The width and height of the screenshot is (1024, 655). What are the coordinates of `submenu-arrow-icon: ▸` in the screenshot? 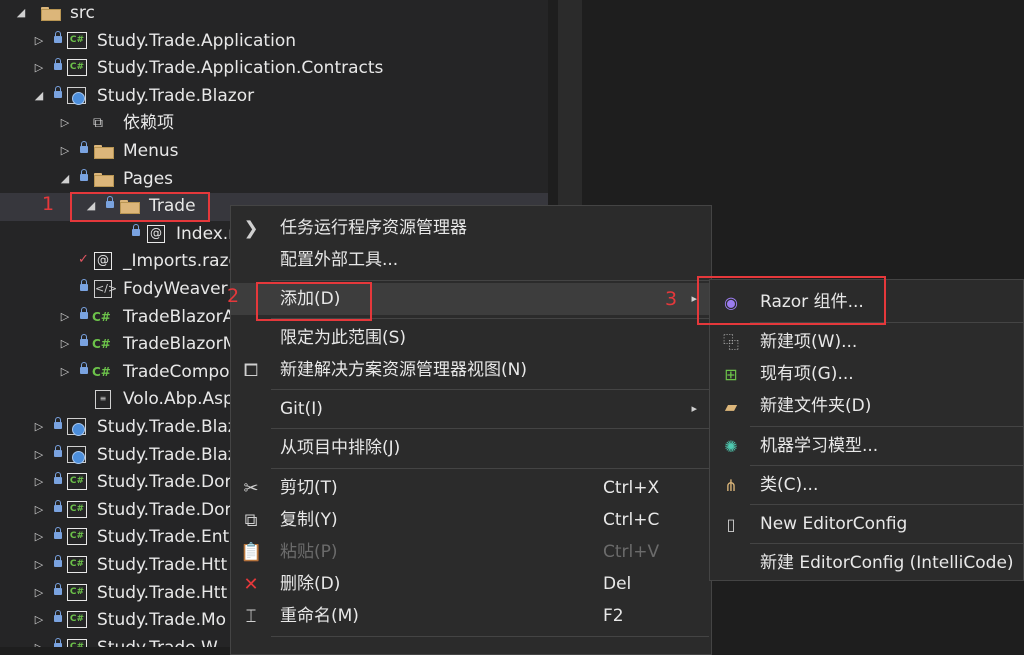 It's located at (694, 408).